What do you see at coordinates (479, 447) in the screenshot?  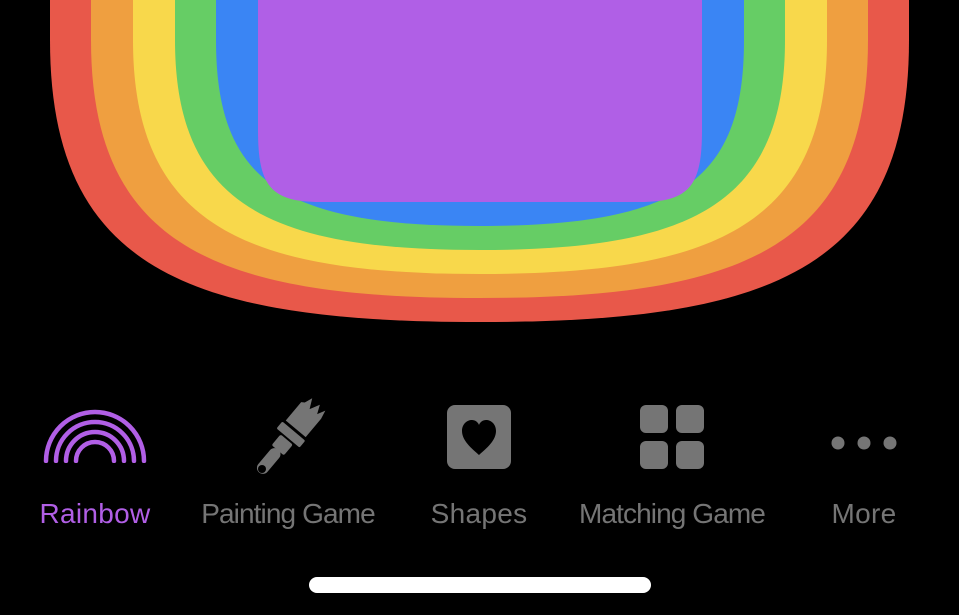 I see `heart-square-icon` at bounding box center [479, 447].